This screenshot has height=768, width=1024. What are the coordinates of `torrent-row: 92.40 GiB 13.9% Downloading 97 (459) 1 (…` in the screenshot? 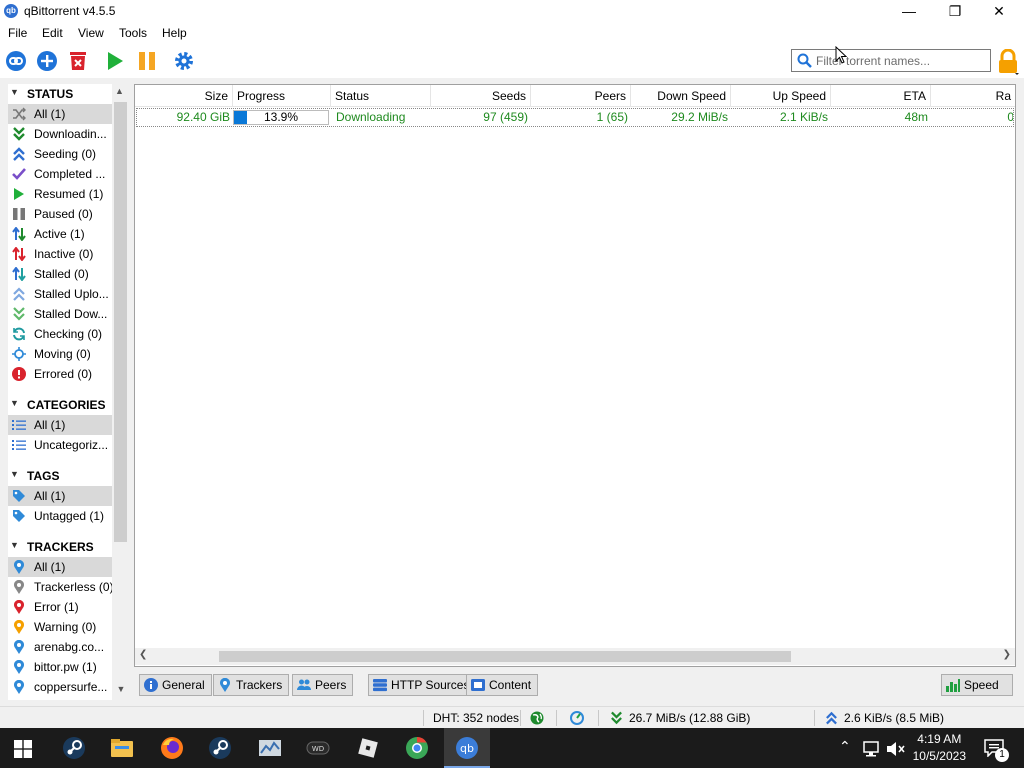 It's located at (575, 117).